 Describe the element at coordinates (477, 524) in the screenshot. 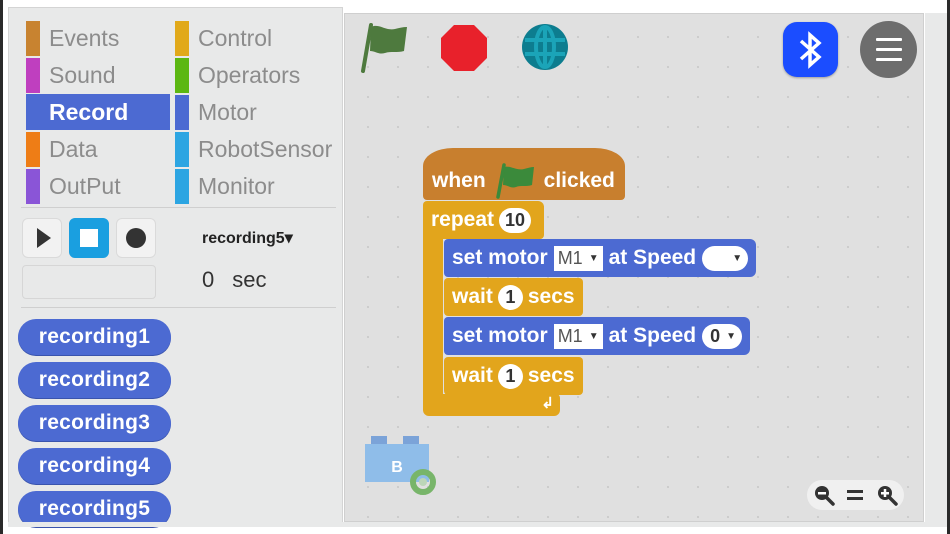

I see `bottom-margin` at that location.